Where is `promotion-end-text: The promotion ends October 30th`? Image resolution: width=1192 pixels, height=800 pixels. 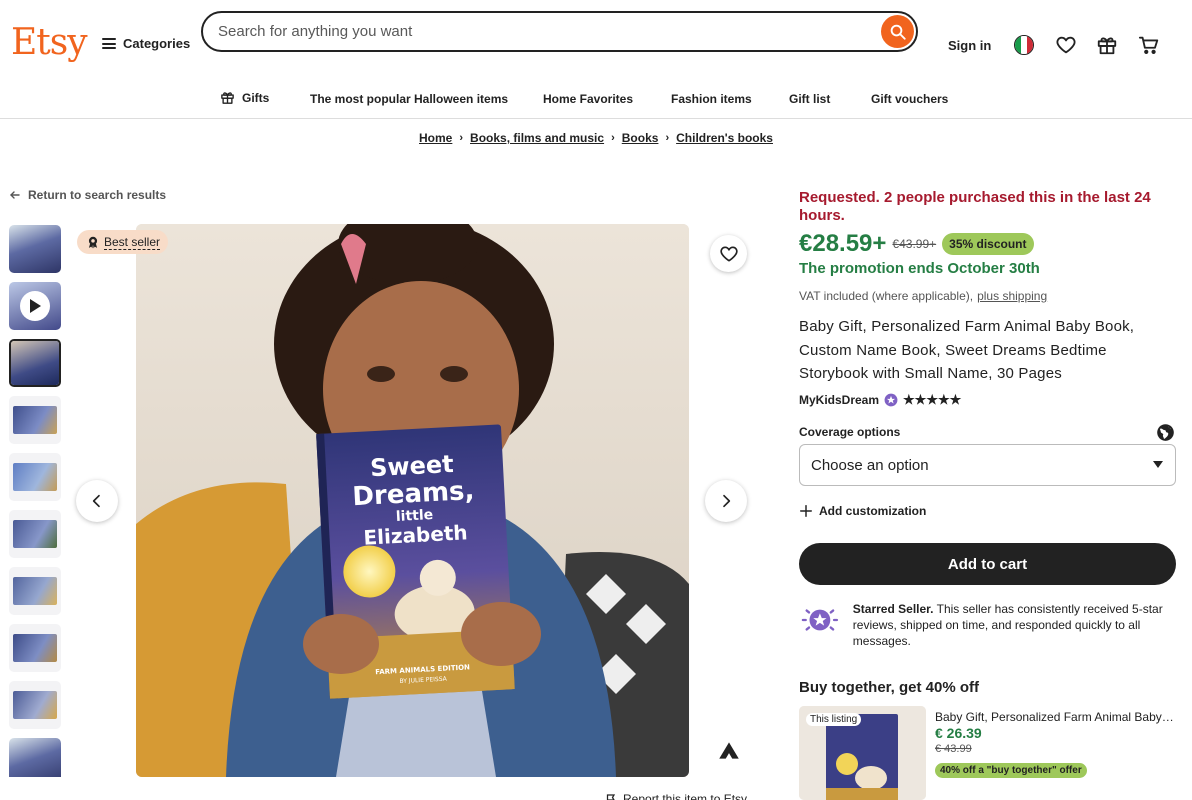 promotion-end-text: The promotion ends October 30th is located at coordinates (919, 268).